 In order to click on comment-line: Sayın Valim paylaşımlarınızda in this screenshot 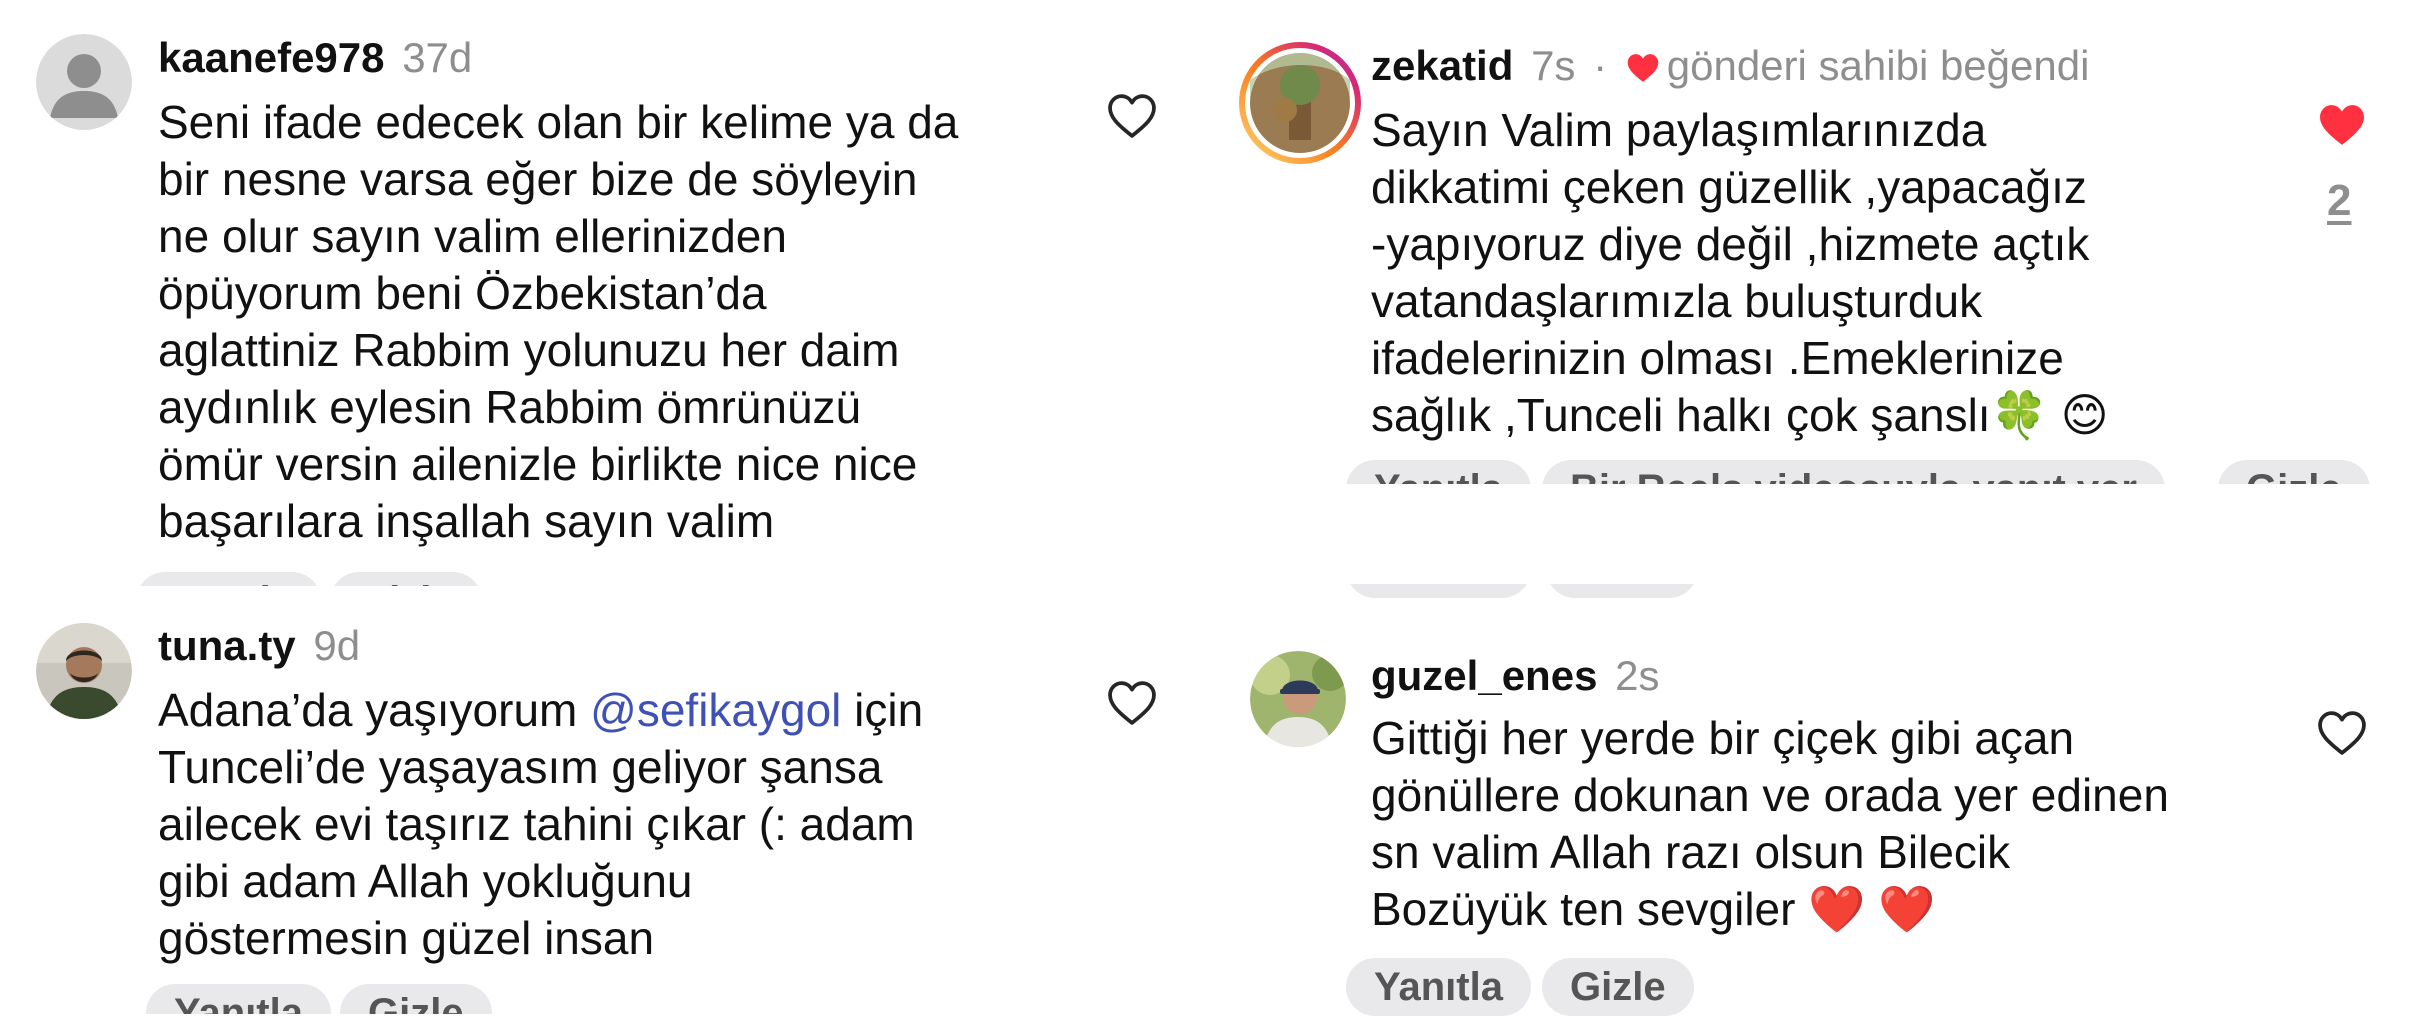, I will do `click(1679, 130)`.